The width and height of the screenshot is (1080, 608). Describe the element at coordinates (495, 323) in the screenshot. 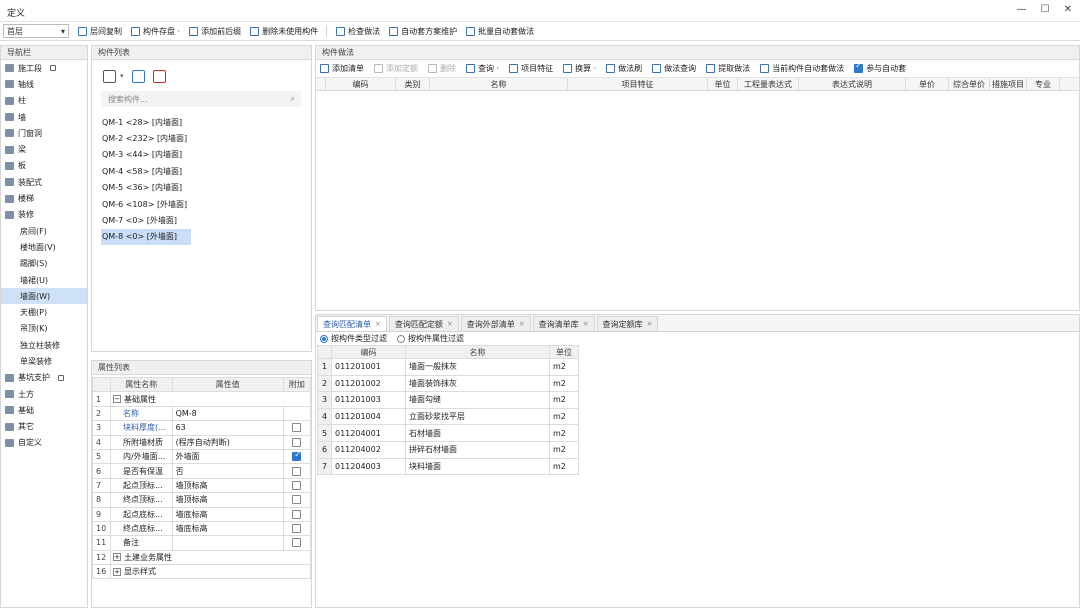

I see `query-tab: 查询外部清单 ×` at that location.